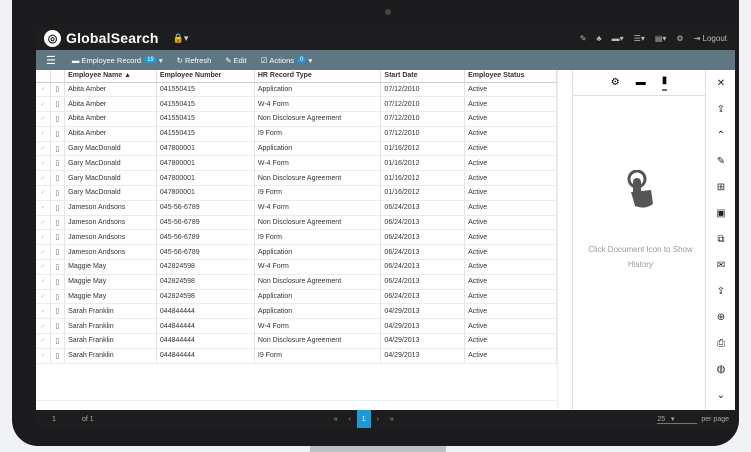  I want to click on action-icon: ◍, so click(721, 369).